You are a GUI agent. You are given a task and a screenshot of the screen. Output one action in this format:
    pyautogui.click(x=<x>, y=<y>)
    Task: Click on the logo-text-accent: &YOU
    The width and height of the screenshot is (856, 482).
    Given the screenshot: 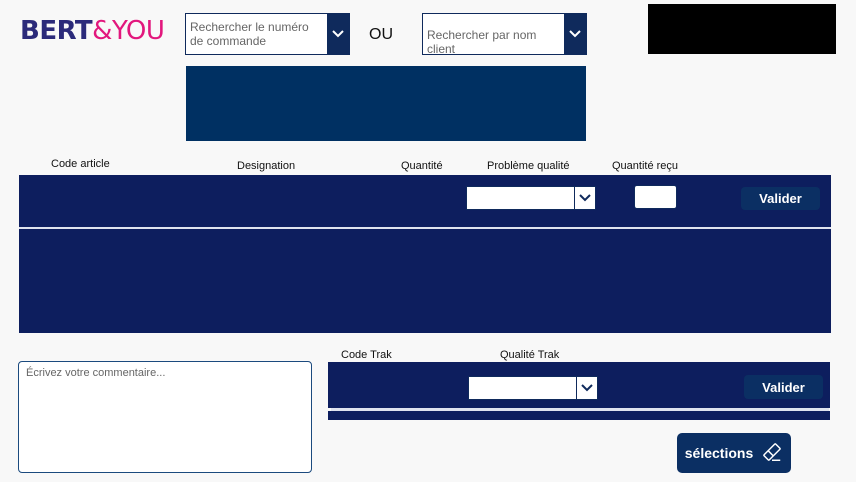 What is the action you would take?
    pyautogui.click(x=128, y=31)
    